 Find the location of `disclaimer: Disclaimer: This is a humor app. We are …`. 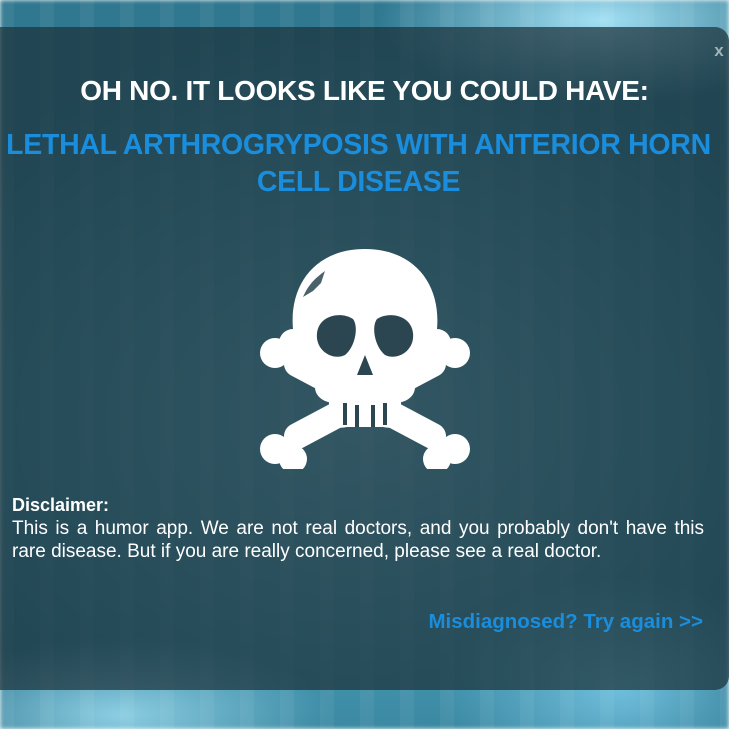

disclaimer: Disclaimer: This is a humor app. We are … is located at coordinates (358, 528).